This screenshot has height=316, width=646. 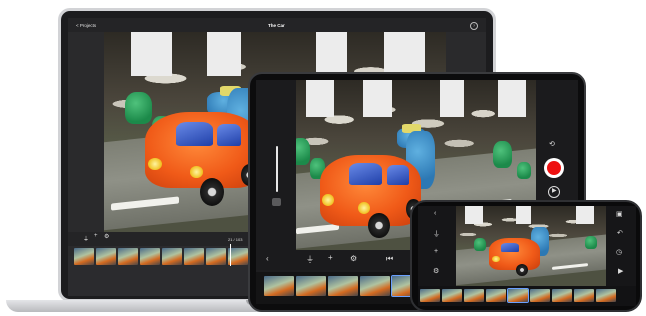 I want to click on filmstrip-frame-selected, so click(x=518, y=295).